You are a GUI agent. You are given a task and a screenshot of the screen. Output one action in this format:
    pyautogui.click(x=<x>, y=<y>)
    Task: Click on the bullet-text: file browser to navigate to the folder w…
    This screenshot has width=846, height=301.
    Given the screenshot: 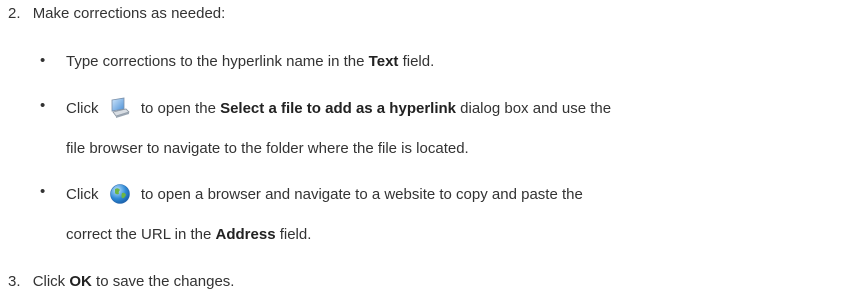 What is the action you would take?
    pyautogui.click(x=267, y=148)
    